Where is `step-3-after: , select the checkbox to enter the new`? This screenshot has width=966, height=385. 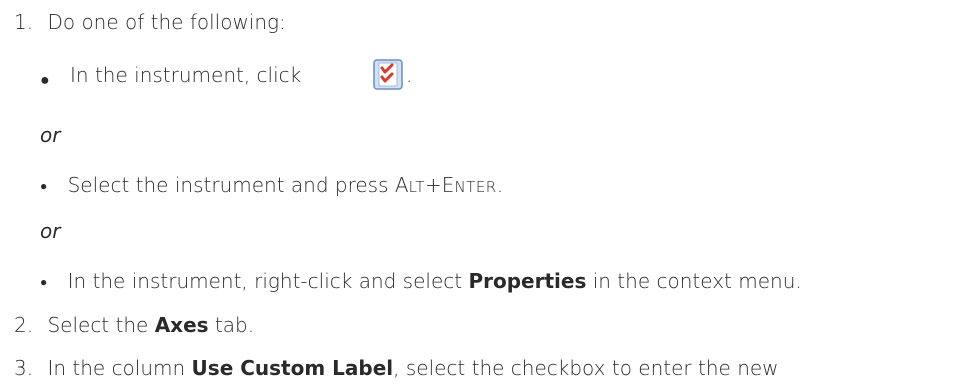 step-3-after: , select the checkbox to enter the new is located at coordinates (586, 368).